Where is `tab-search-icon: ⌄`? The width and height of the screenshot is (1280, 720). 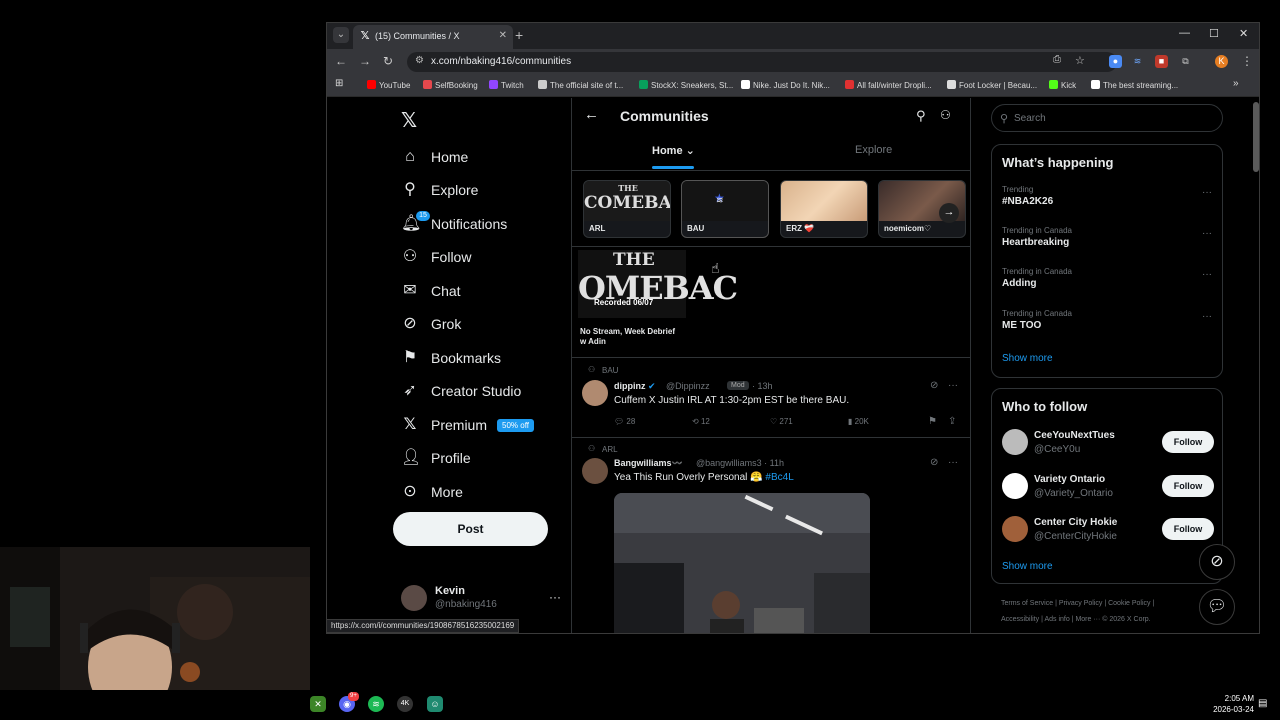
tab-search-icon: ⌄ is located at coordinates (341, 35).